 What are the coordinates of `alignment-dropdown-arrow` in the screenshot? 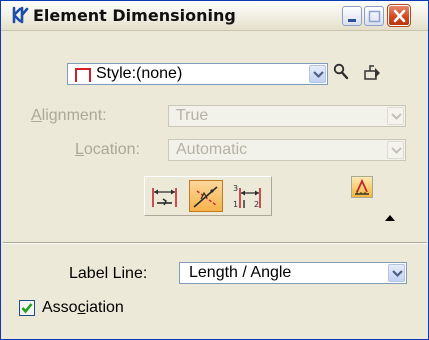 It's located at (395, 116).